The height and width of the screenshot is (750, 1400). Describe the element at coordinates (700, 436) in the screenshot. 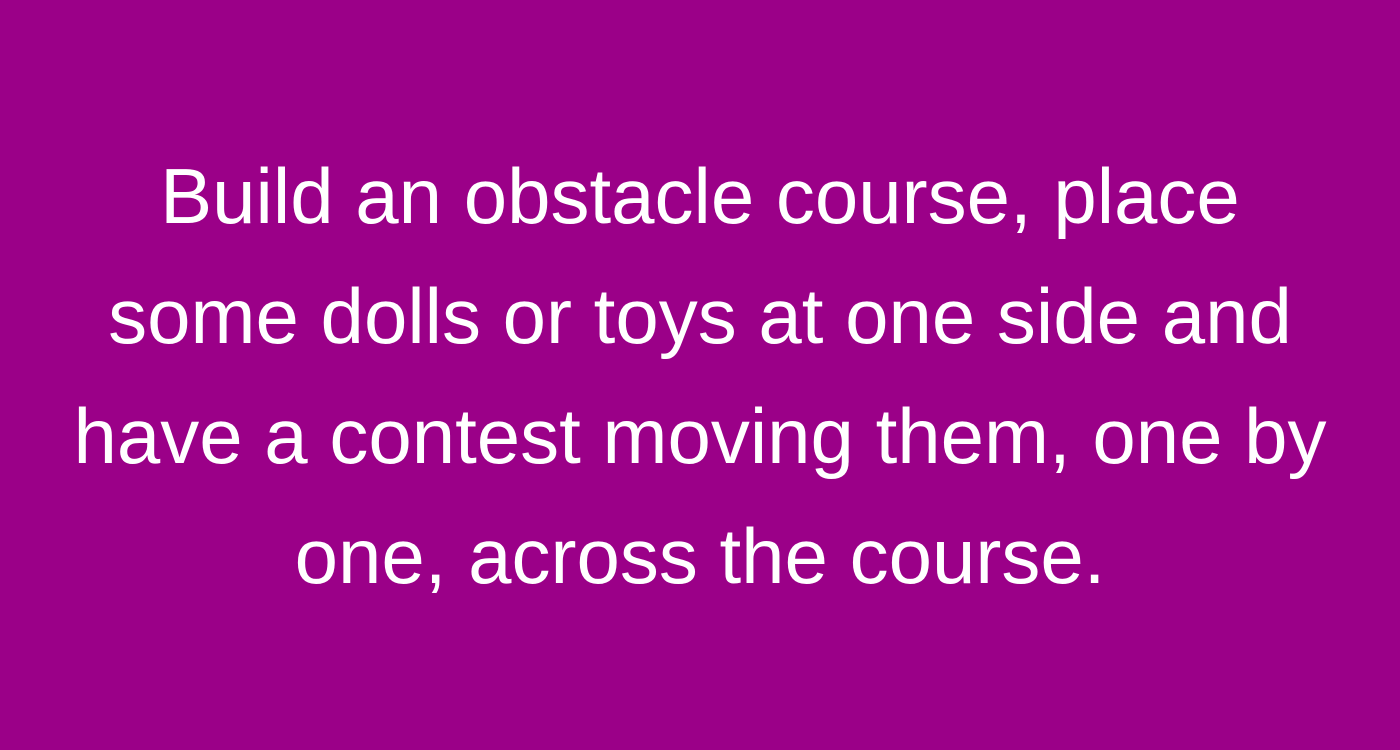

I see `message-line-3: have a contest moving them, one by` at that location.